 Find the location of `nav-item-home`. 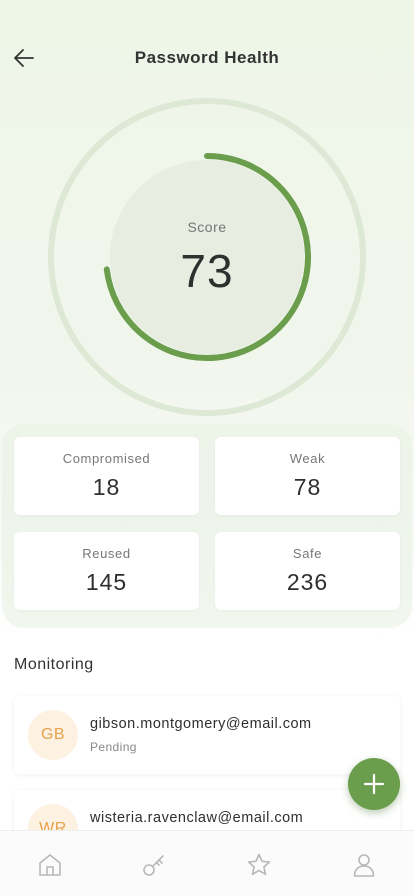

nav-item-home is located at coordinates (50, 865).